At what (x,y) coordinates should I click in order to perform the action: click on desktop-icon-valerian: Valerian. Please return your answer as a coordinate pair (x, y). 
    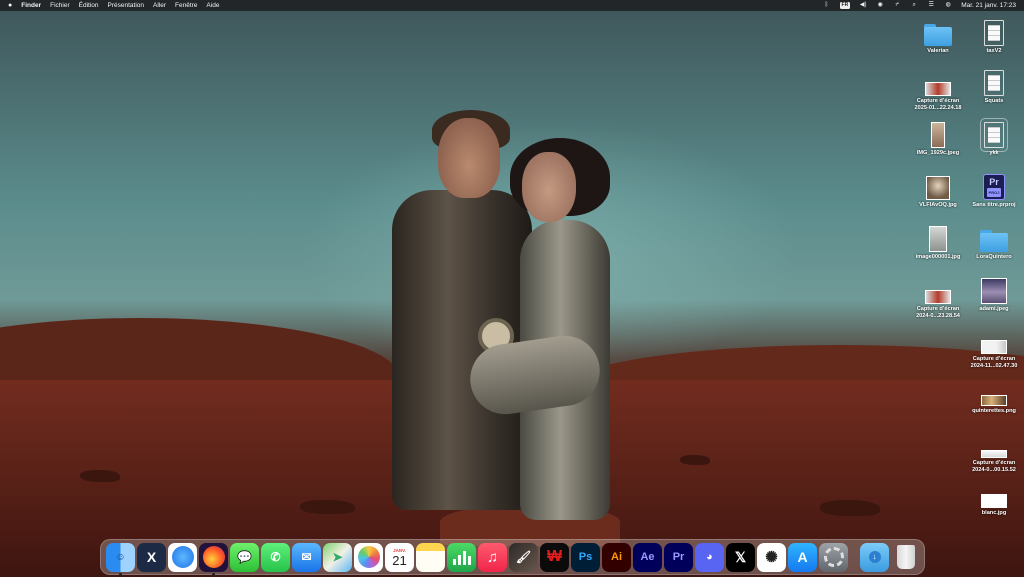
    Looking at the image, I should click on (938, 35).